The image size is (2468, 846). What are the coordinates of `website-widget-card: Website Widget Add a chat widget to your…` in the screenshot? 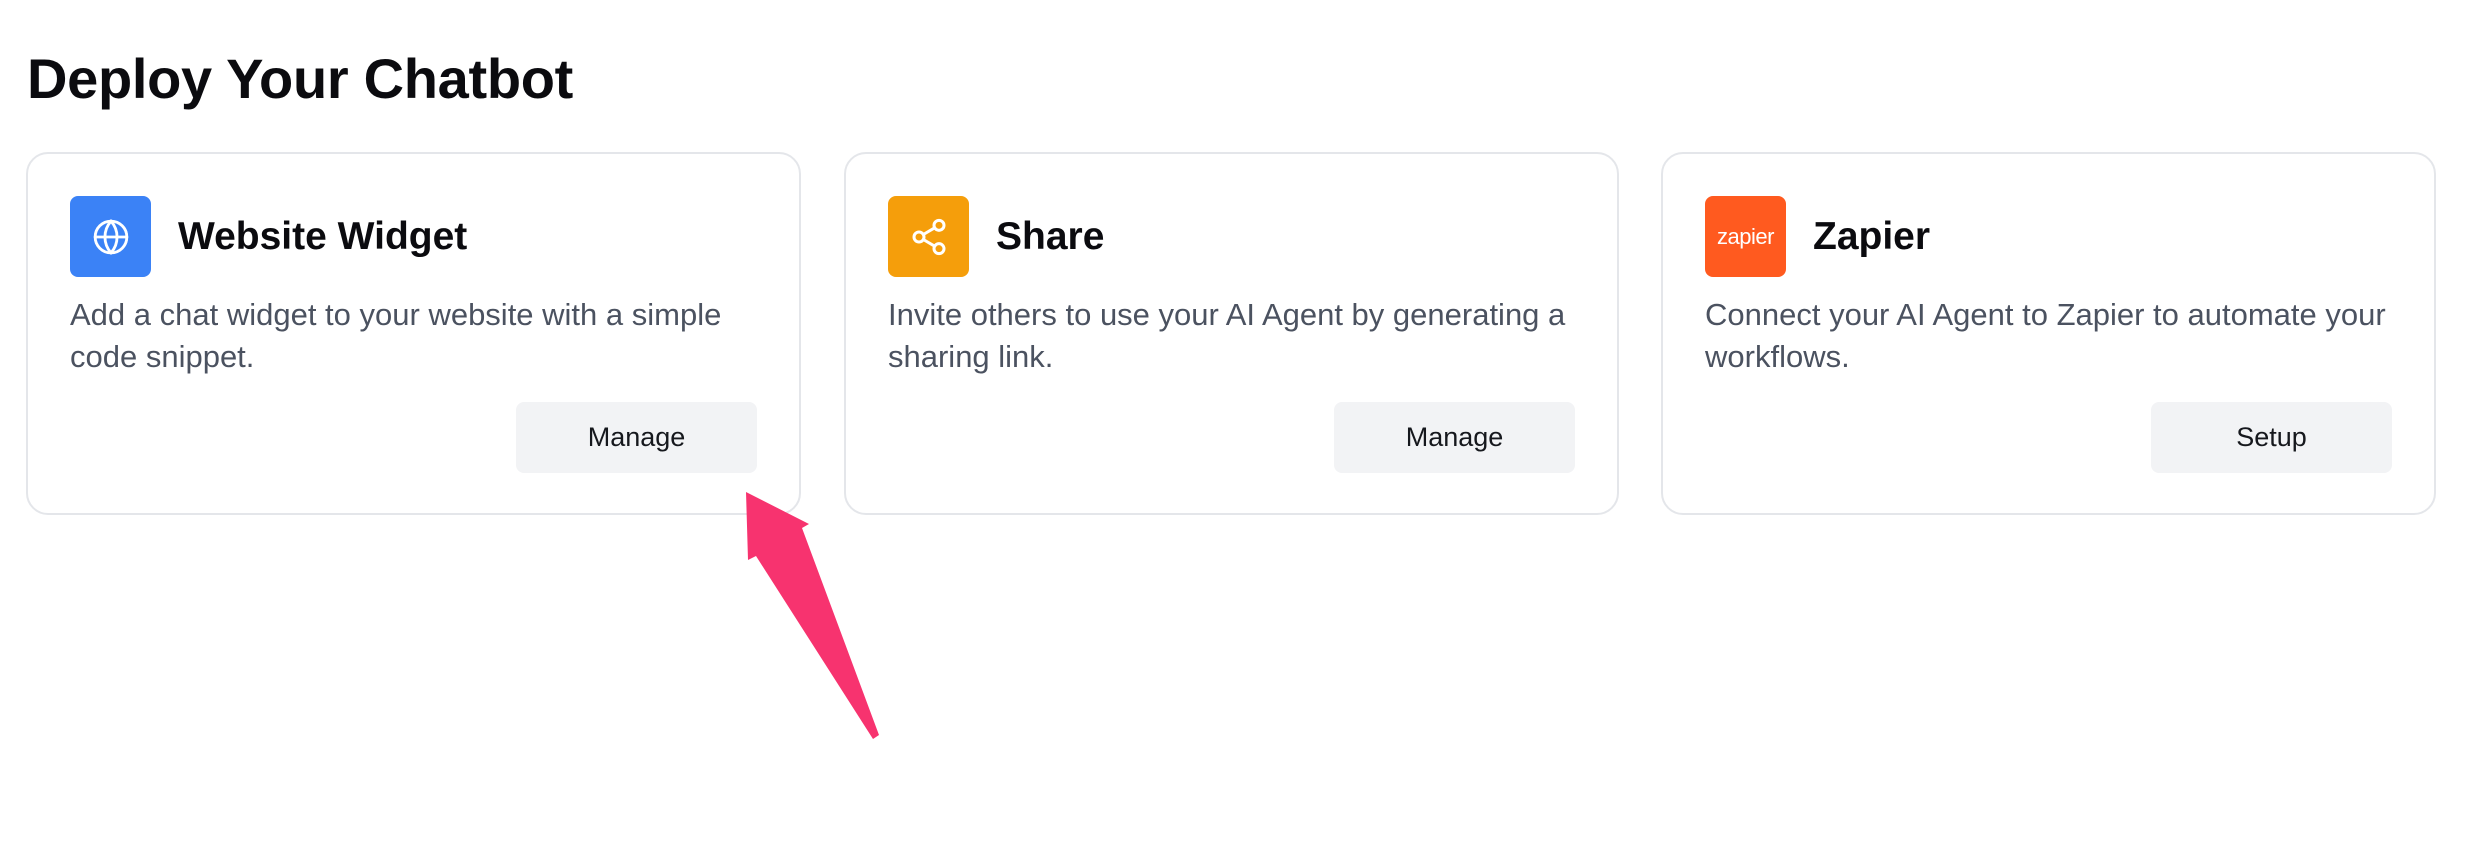 It's located at (413, 333).